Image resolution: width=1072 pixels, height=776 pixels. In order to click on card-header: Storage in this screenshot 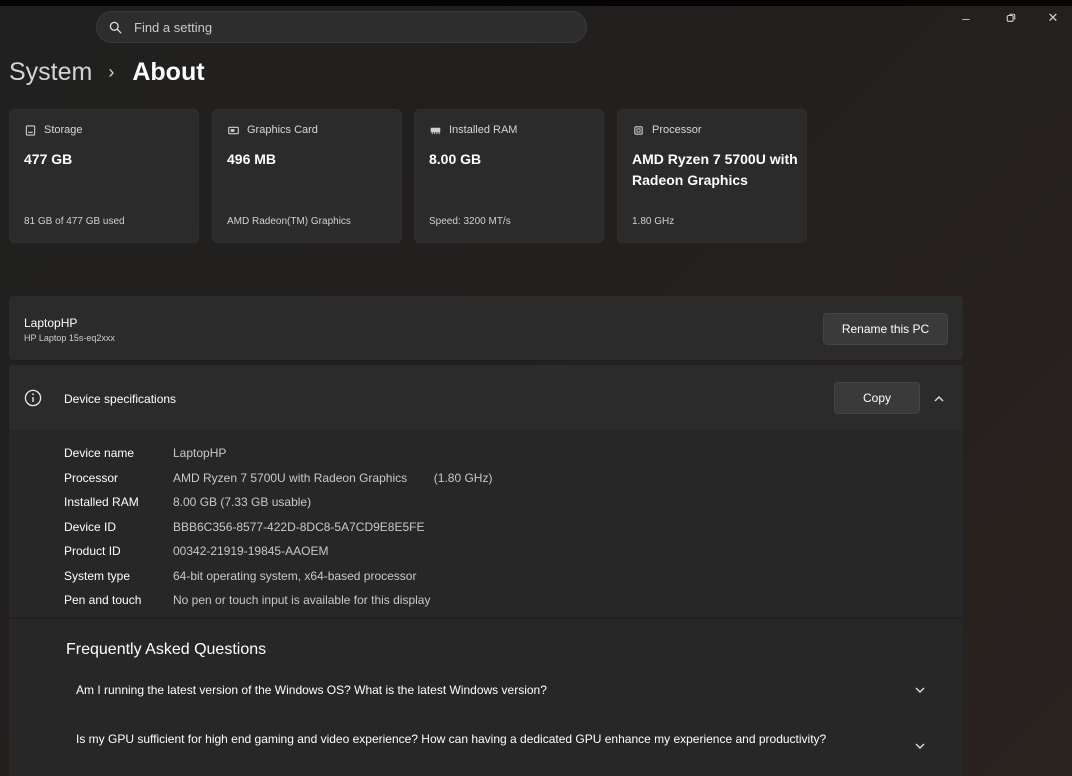, I will do `click(54, 130)`.